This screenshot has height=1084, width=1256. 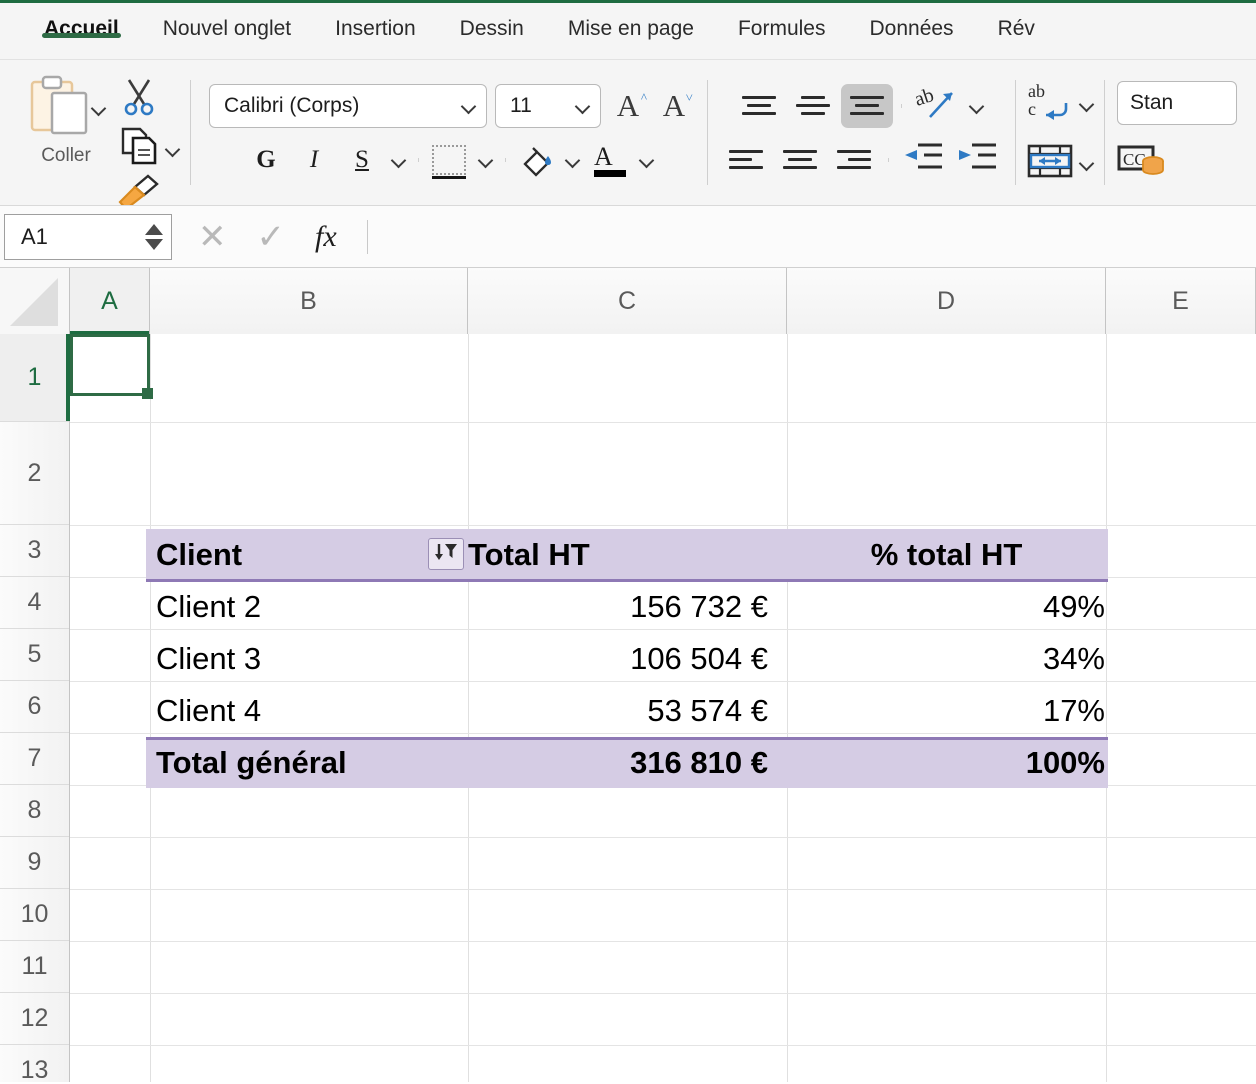 I want to click on format-painter-button, so click(x=139, y=189).